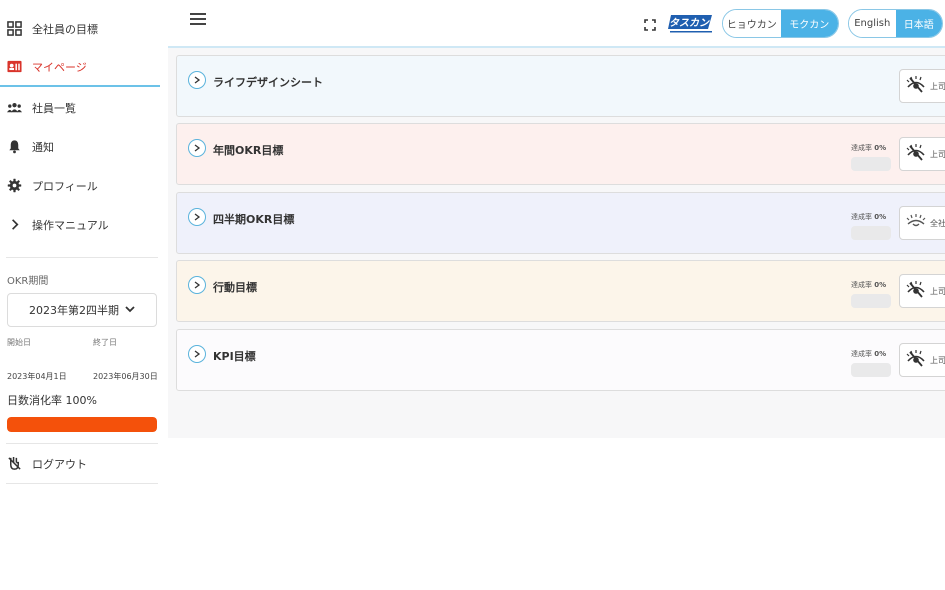  I want to click on eye-icon, so click(918, 223).